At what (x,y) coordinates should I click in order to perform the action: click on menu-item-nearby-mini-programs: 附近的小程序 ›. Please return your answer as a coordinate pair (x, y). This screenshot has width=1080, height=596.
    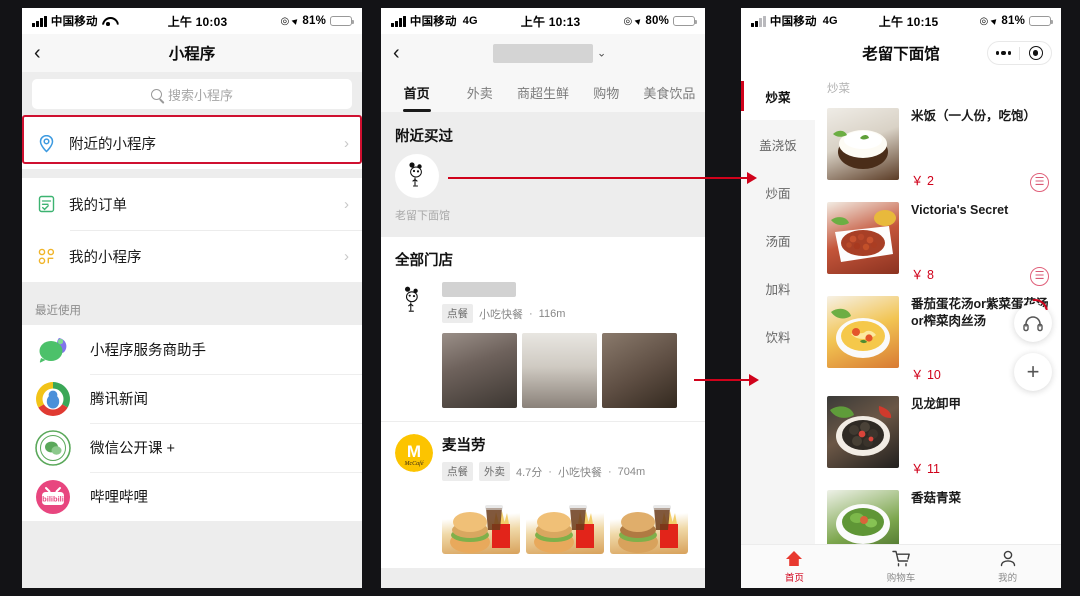
    Looking at the image, I should click on (192, 143).